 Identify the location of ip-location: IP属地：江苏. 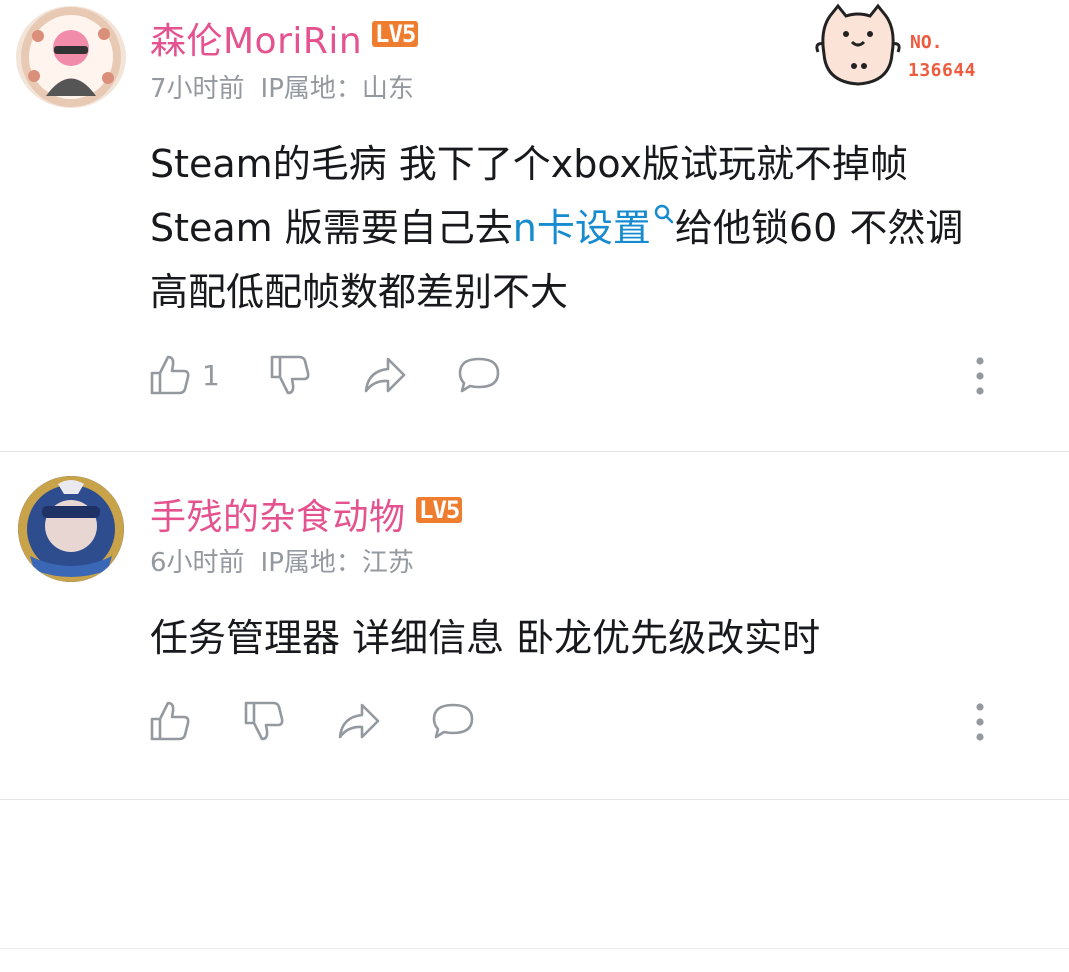
(337, 563).